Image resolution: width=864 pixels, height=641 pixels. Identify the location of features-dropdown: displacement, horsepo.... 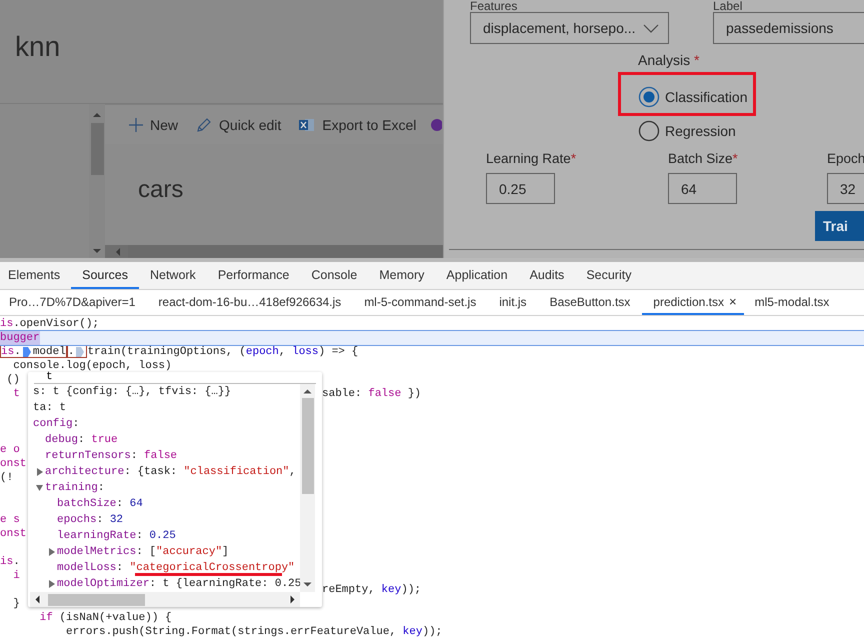
(569, 28).